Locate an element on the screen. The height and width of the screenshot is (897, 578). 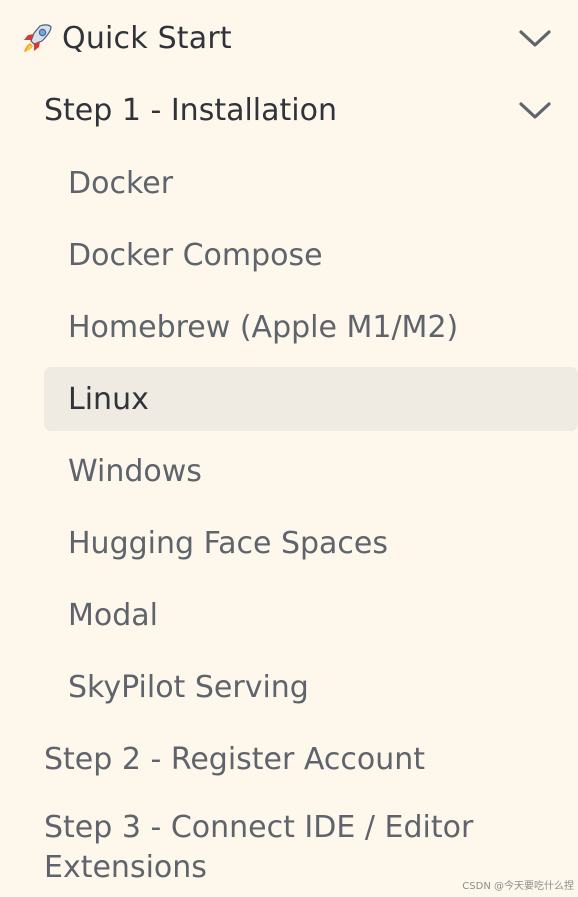
sidebar-item-step-1: Step 1 - Installation is located at coordinates (311, 110).